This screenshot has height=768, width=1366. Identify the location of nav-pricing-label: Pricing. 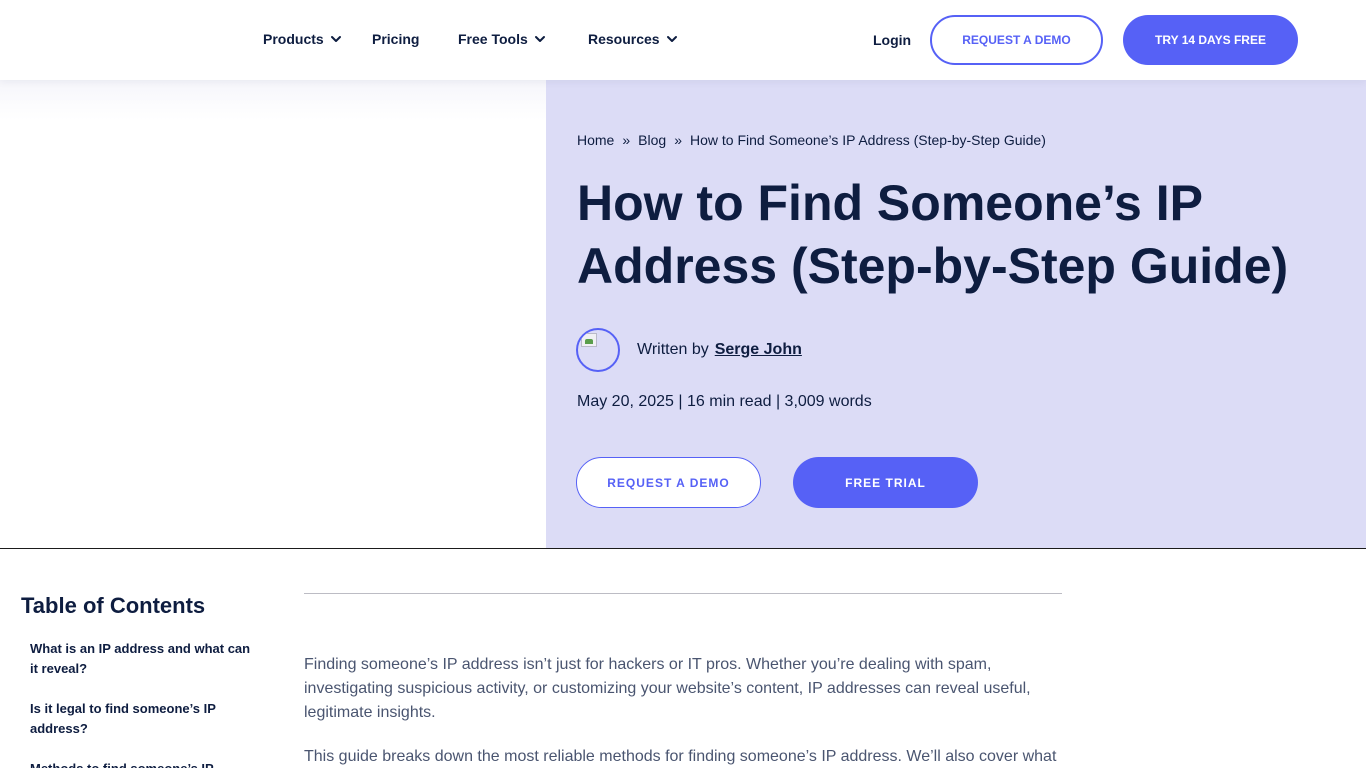
(396, 39).